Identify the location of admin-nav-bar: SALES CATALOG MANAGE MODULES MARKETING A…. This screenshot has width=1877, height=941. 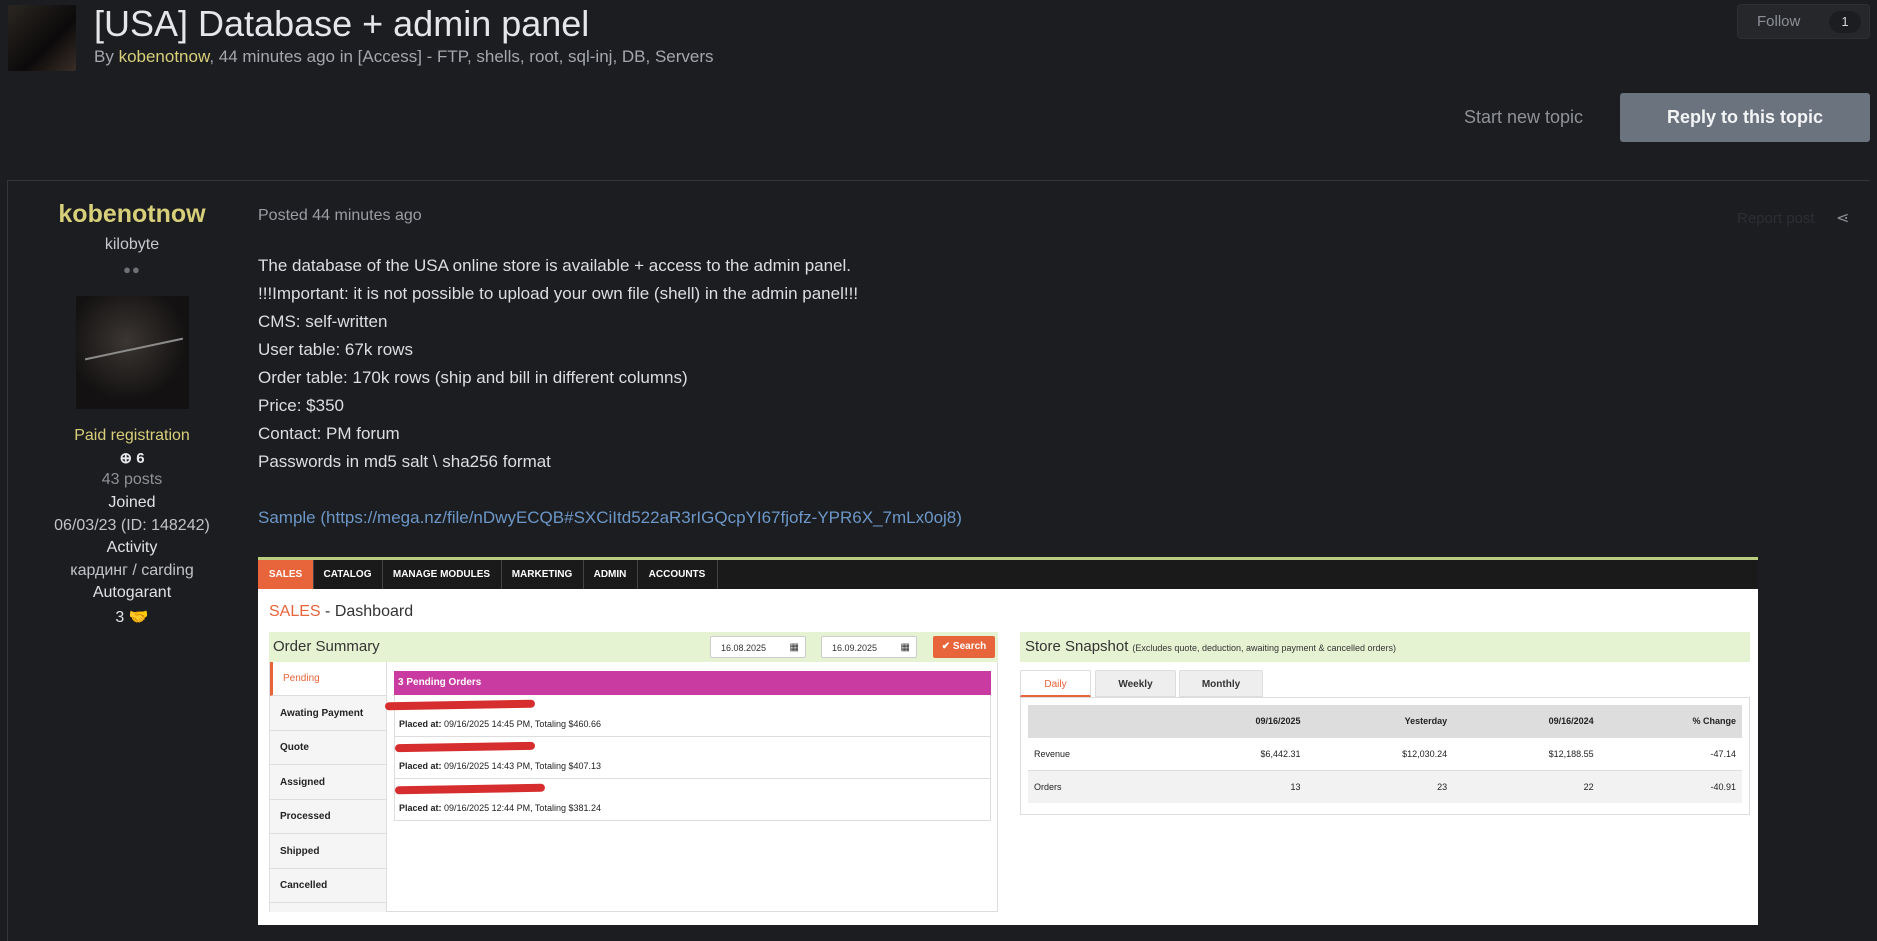
(1008, 574).